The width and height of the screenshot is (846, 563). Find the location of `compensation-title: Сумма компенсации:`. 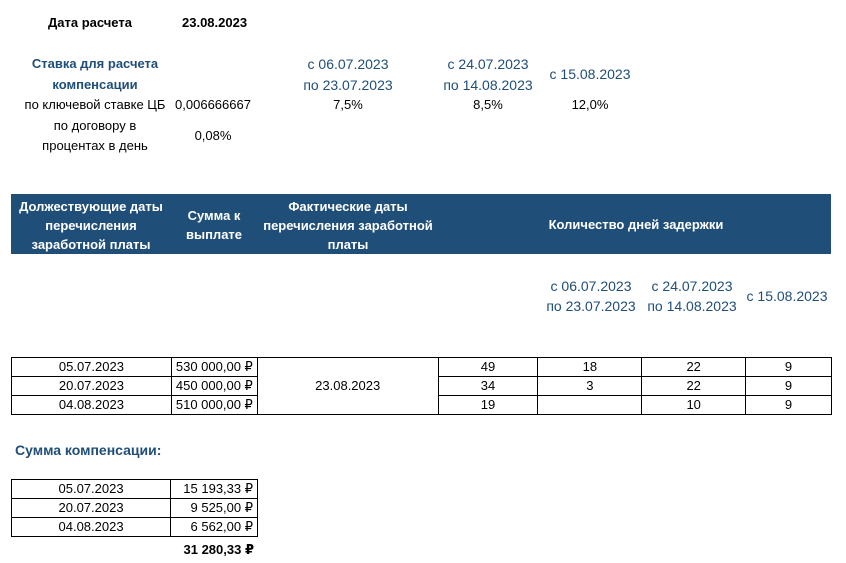

compensation-title: Сумма компенсации: is located at coordinates (88, 450).